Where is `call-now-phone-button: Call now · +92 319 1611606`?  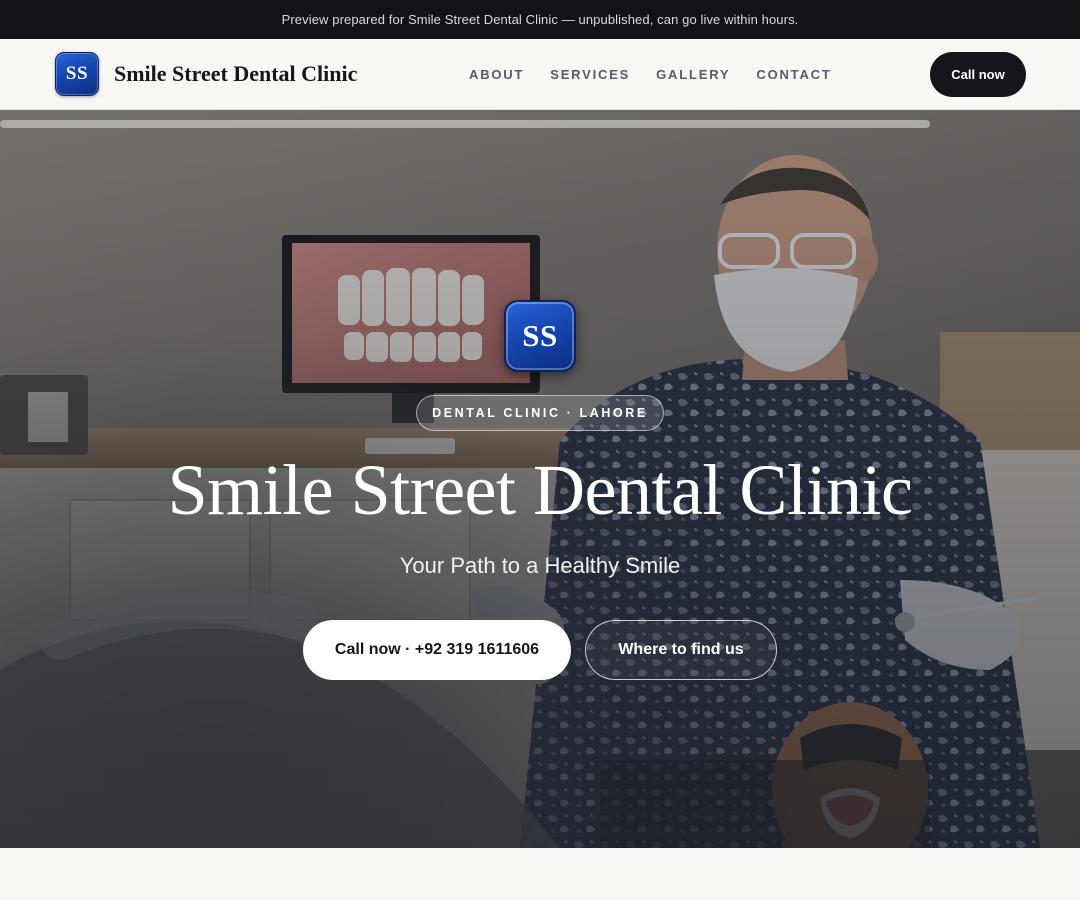 call-now-phone-button: Call now · +92 319 1611606 is located at coordinates (437, 650).